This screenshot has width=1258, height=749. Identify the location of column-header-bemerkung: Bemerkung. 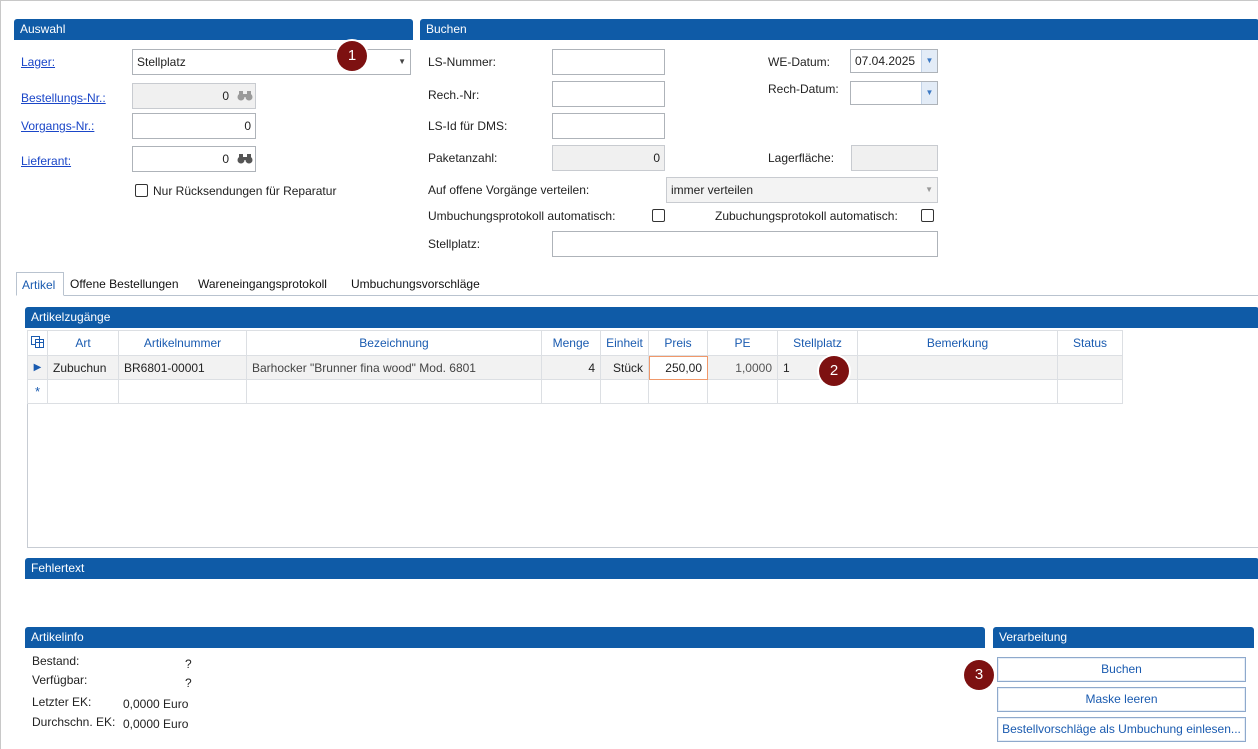
(957, 343).